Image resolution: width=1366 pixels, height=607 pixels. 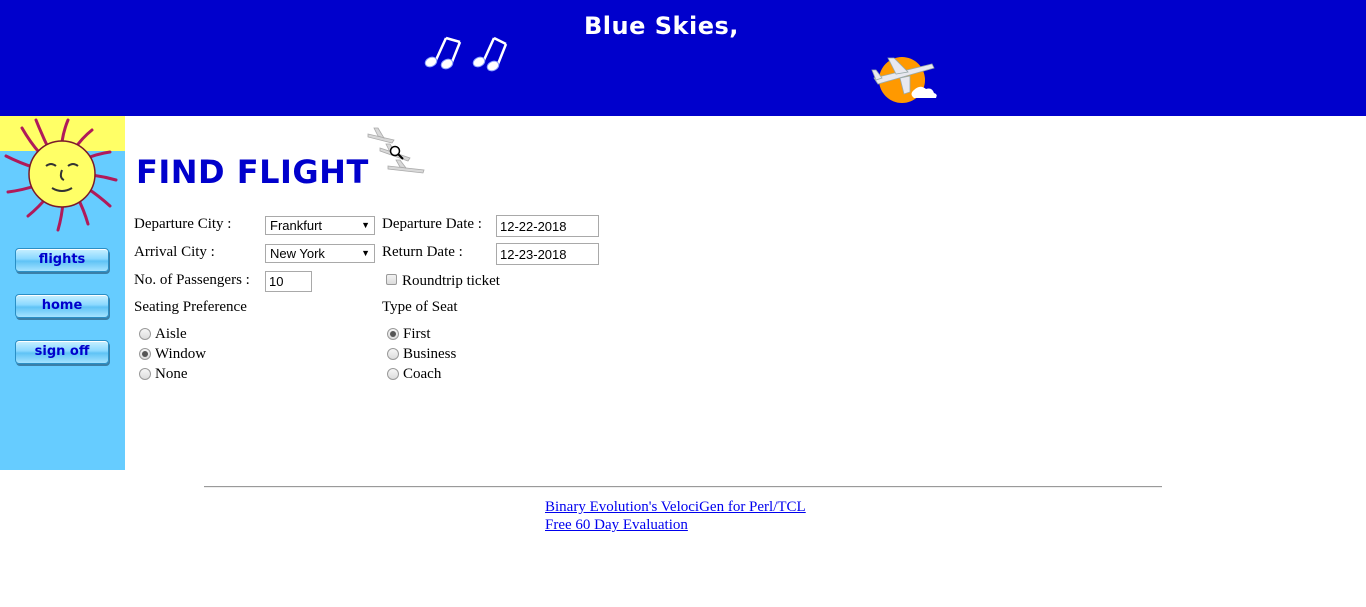 I want to click on passengers-input, so click(x=288, y=281).